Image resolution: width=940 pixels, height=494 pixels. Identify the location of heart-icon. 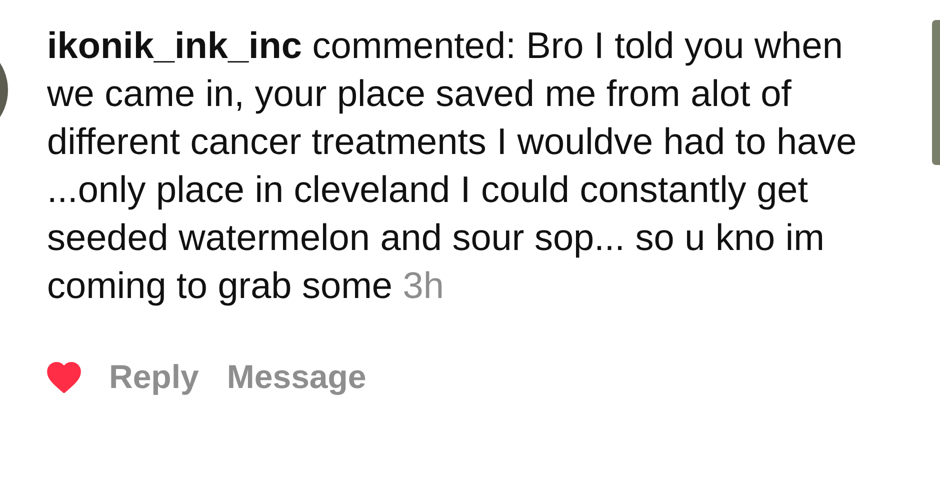
(64, 377).